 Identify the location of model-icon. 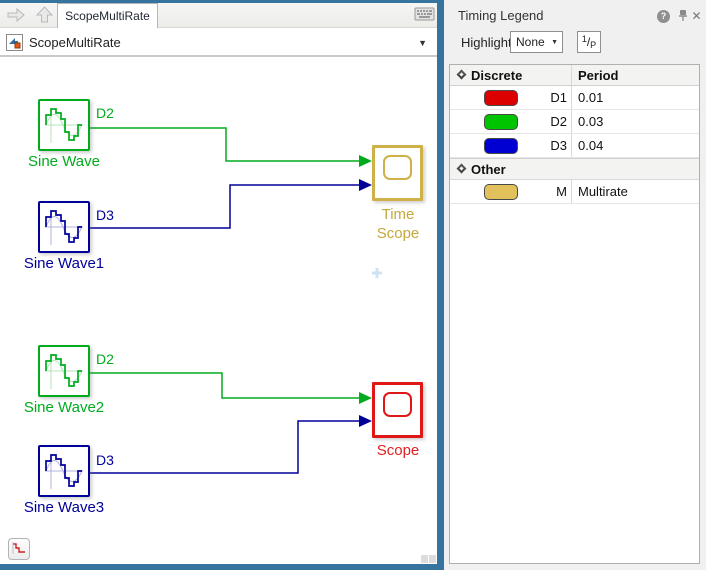
(14, 42).